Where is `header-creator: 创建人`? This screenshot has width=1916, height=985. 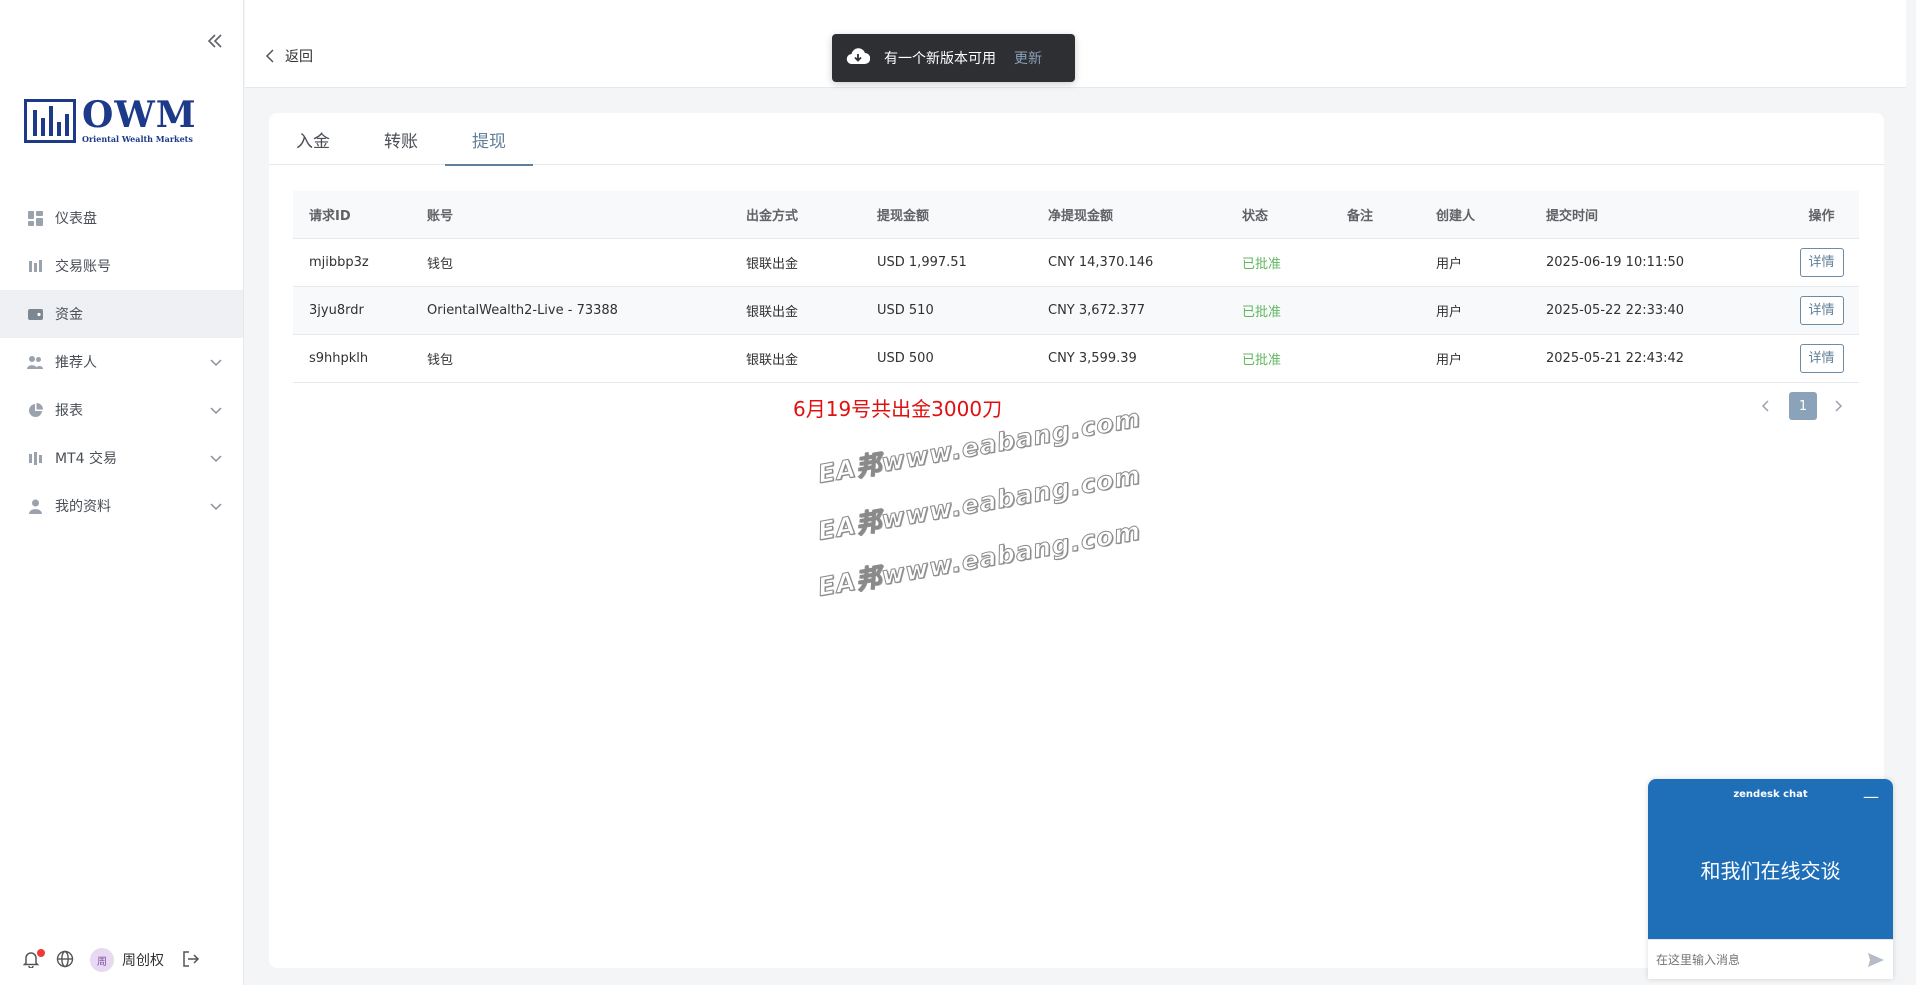 header-creator: 创建人 is located at coordinates (1456, 216).